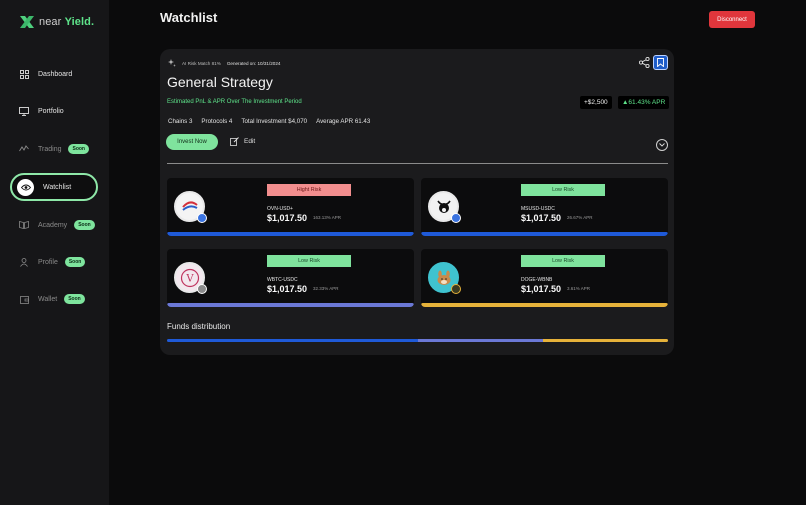  I want to click on brand-name: near Yield., so click(67, 22).